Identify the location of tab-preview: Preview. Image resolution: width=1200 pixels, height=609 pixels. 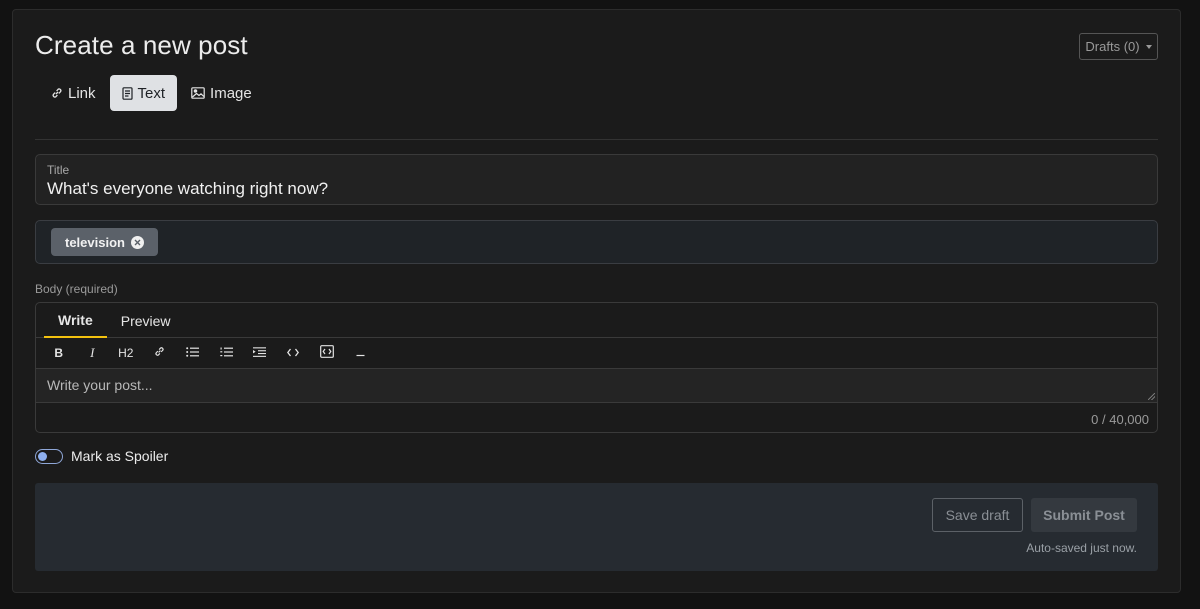
(146, 320).